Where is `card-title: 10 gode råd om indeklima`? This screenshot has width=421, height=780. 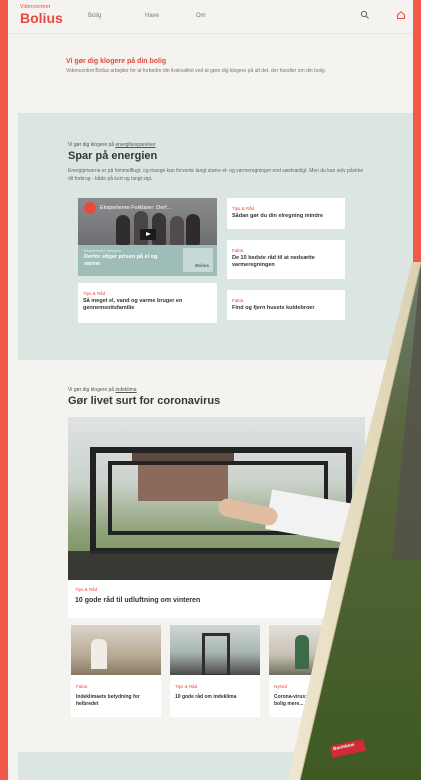 card-title: 10 gode råd om indeklima is located at coordinates (206, 697).